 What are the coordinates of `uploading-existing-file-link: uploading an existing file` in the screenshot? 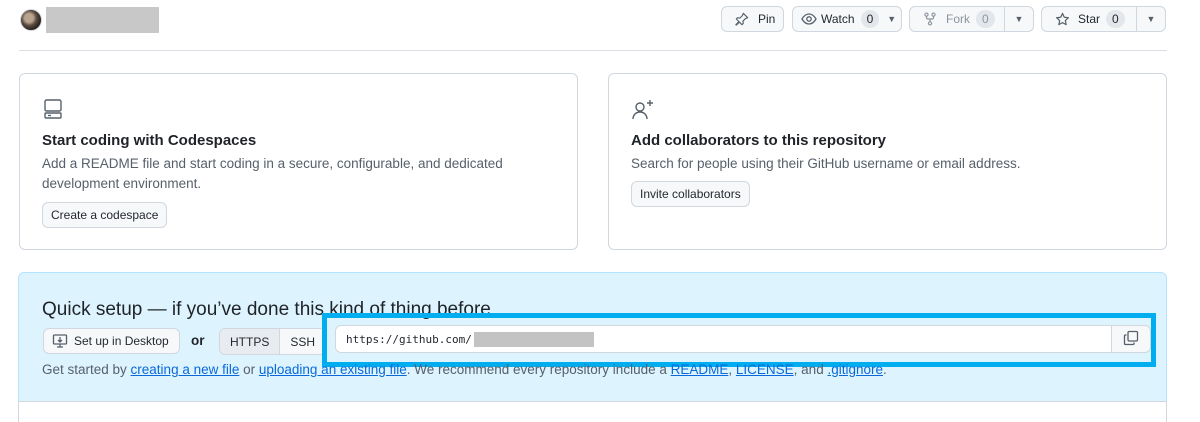 It's located at (333, 369).